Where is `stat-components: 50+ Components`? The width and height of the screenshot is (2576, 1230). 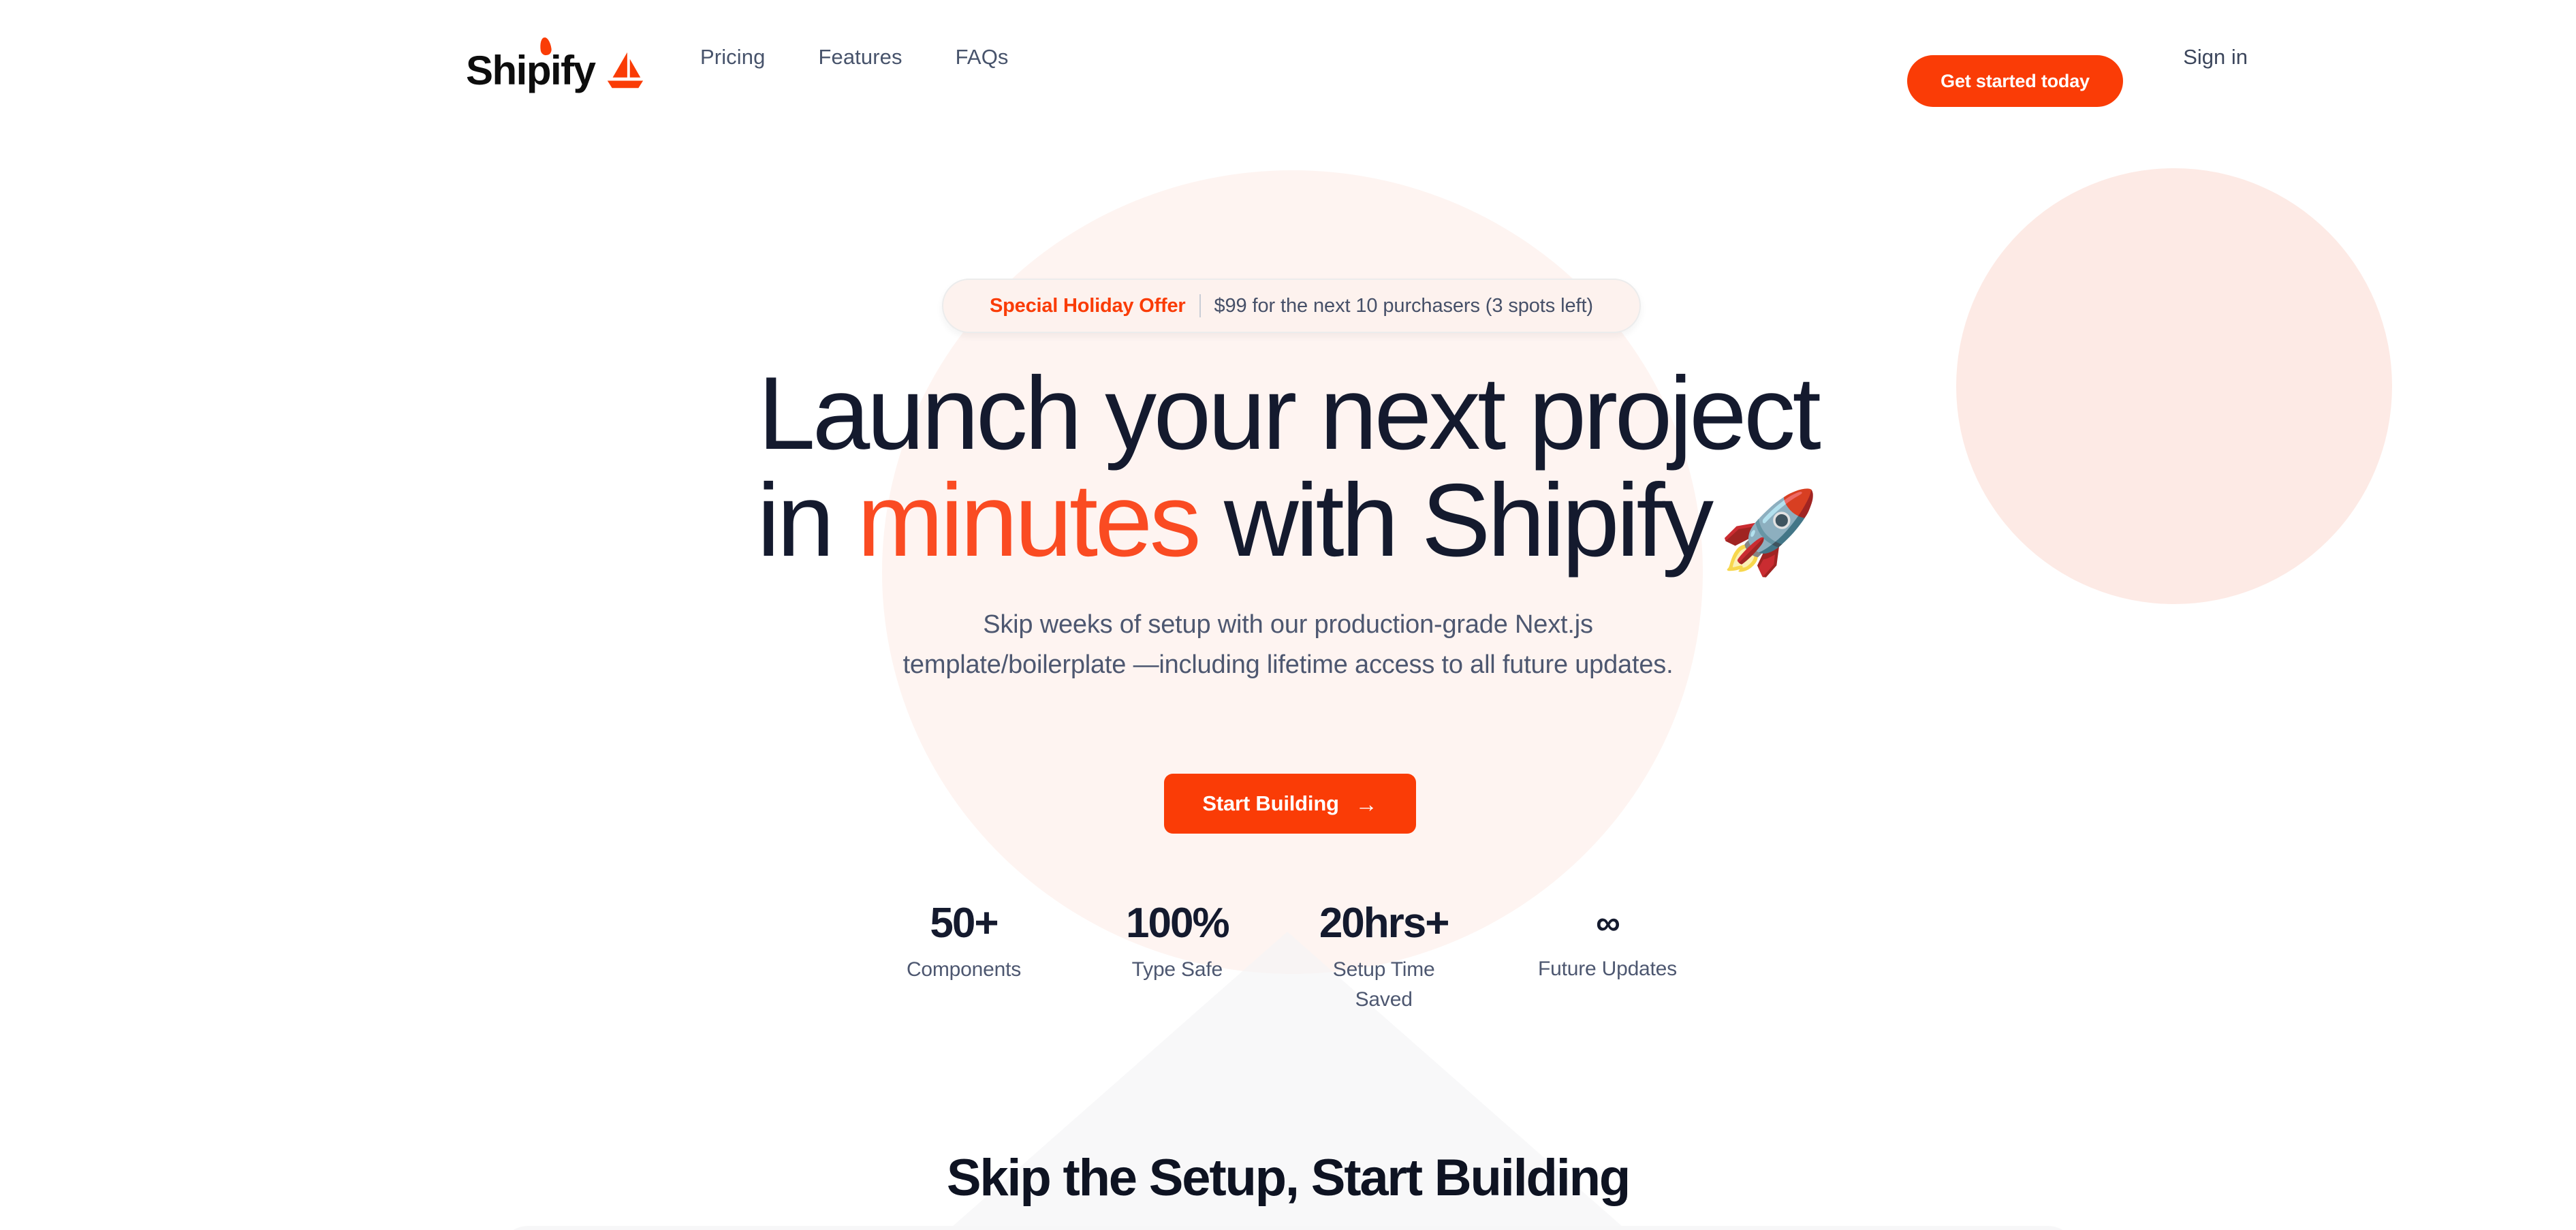 stat-components: 50+ Components is located at coordinates (963, 943).